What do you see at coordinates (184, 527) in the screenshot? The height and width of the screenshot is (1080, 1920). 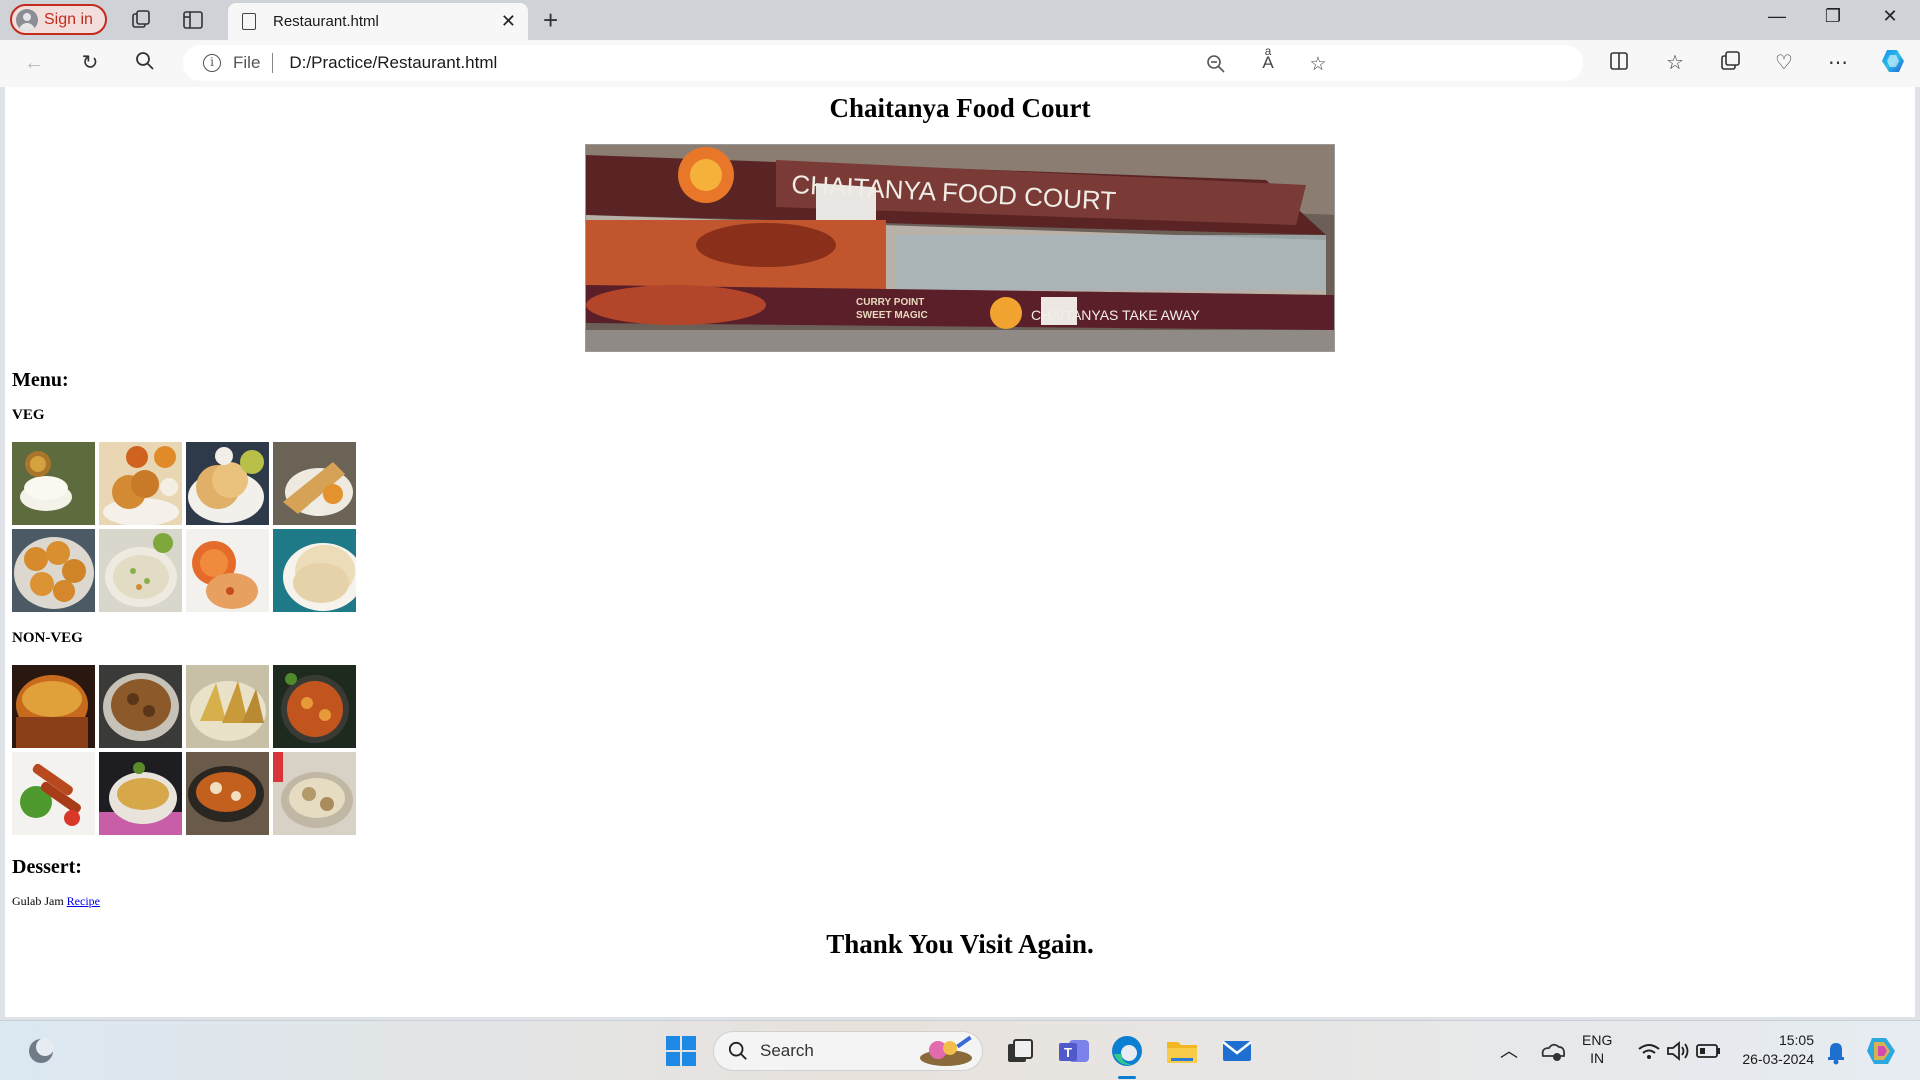 I see `veg-food-grid` at bounding box center [184, 527].